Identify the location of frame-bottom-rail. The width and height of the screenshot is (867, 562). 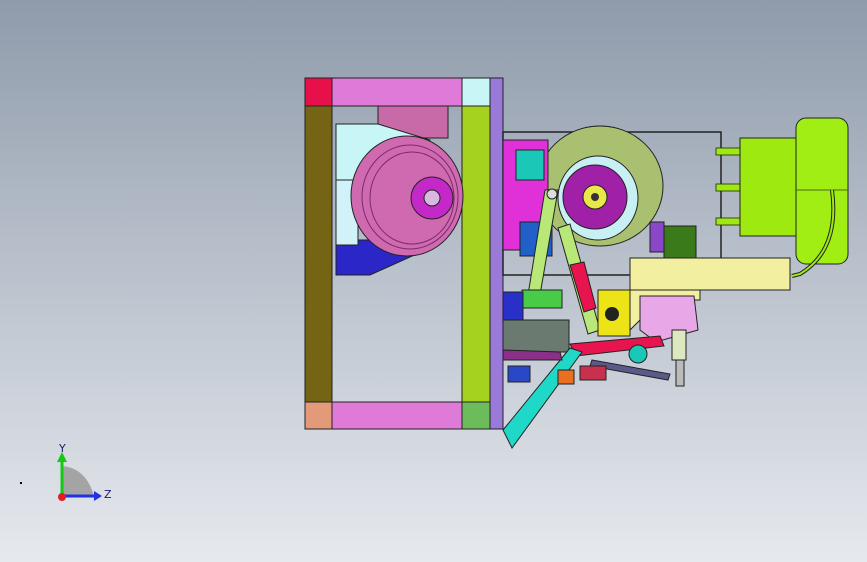
(397, 415).